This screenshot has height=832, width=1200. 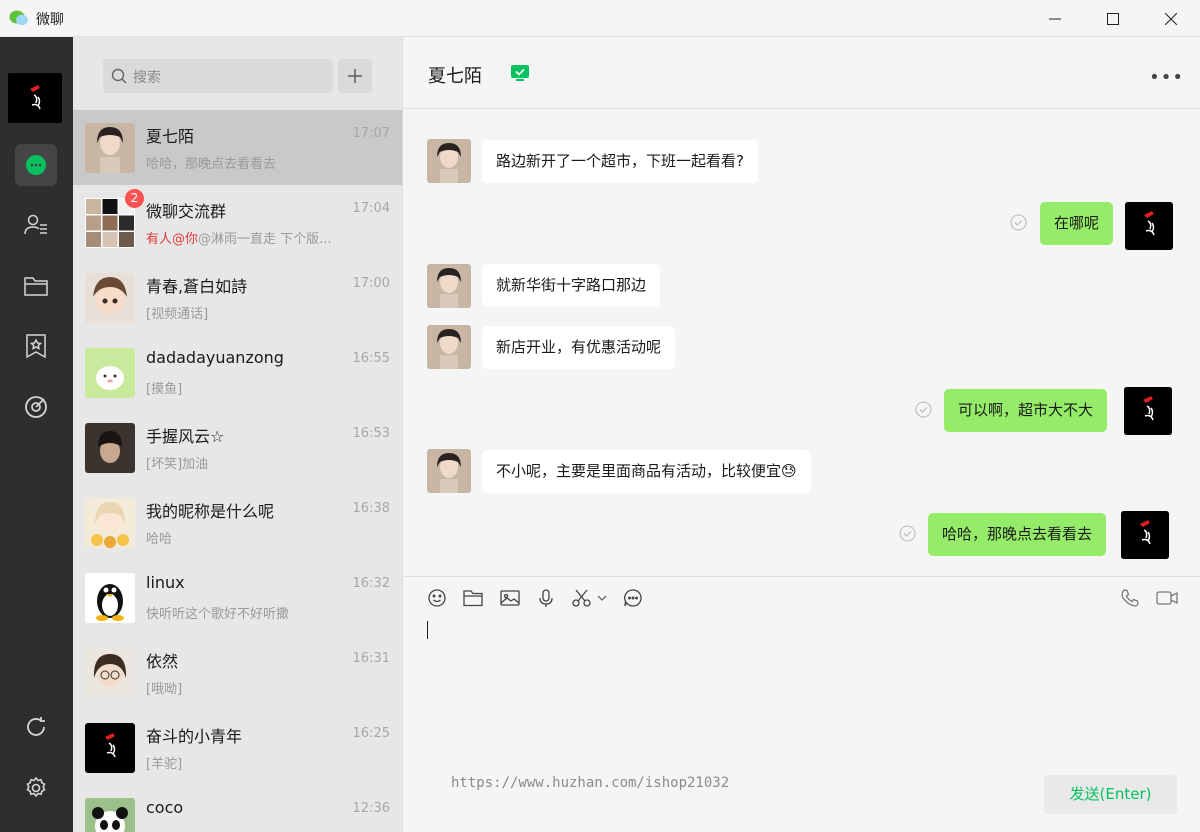 What do you see at coordinates (520, 73) in the screenshot?
I see `device-status-icon` at bounding box center [520, 73].